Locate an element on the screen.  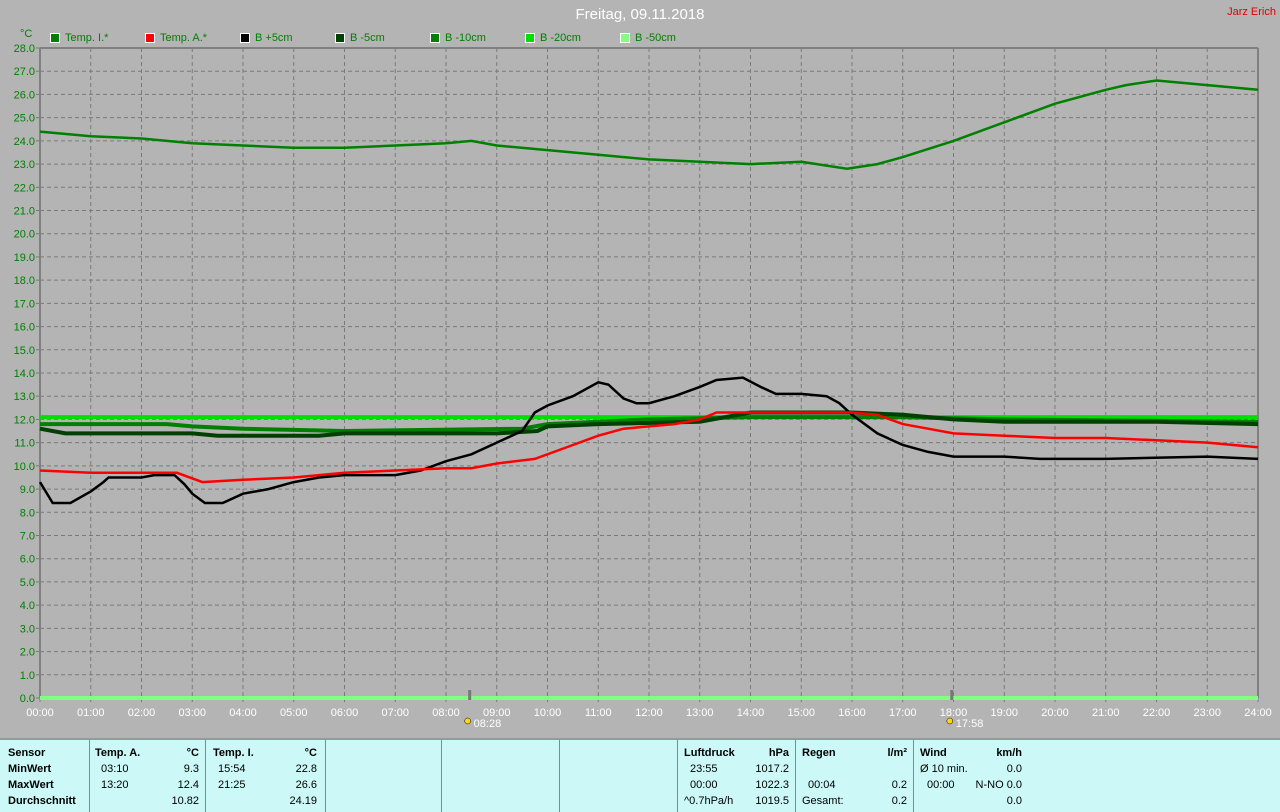
x-tick-label: 03:00 is located at coordinates (192, 713).